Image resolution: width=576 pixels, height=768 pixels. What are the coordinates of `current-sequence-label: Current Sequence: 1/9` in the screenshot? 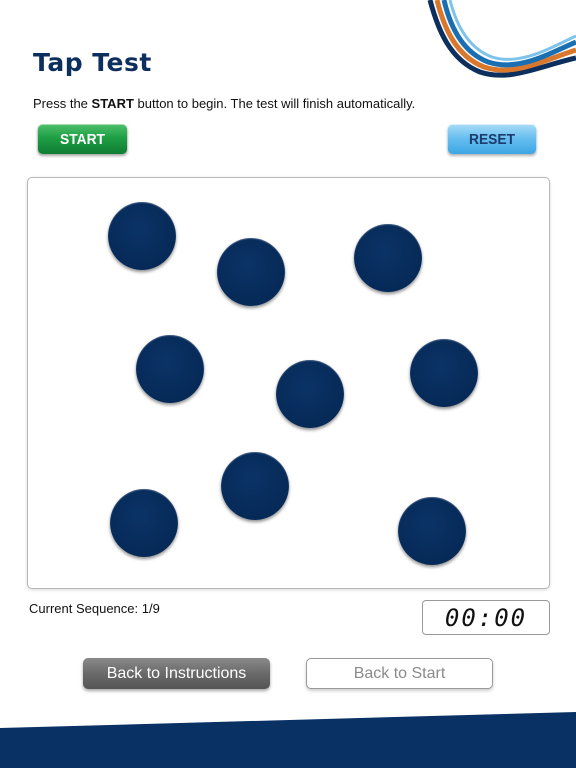 It's located at (94, 608).